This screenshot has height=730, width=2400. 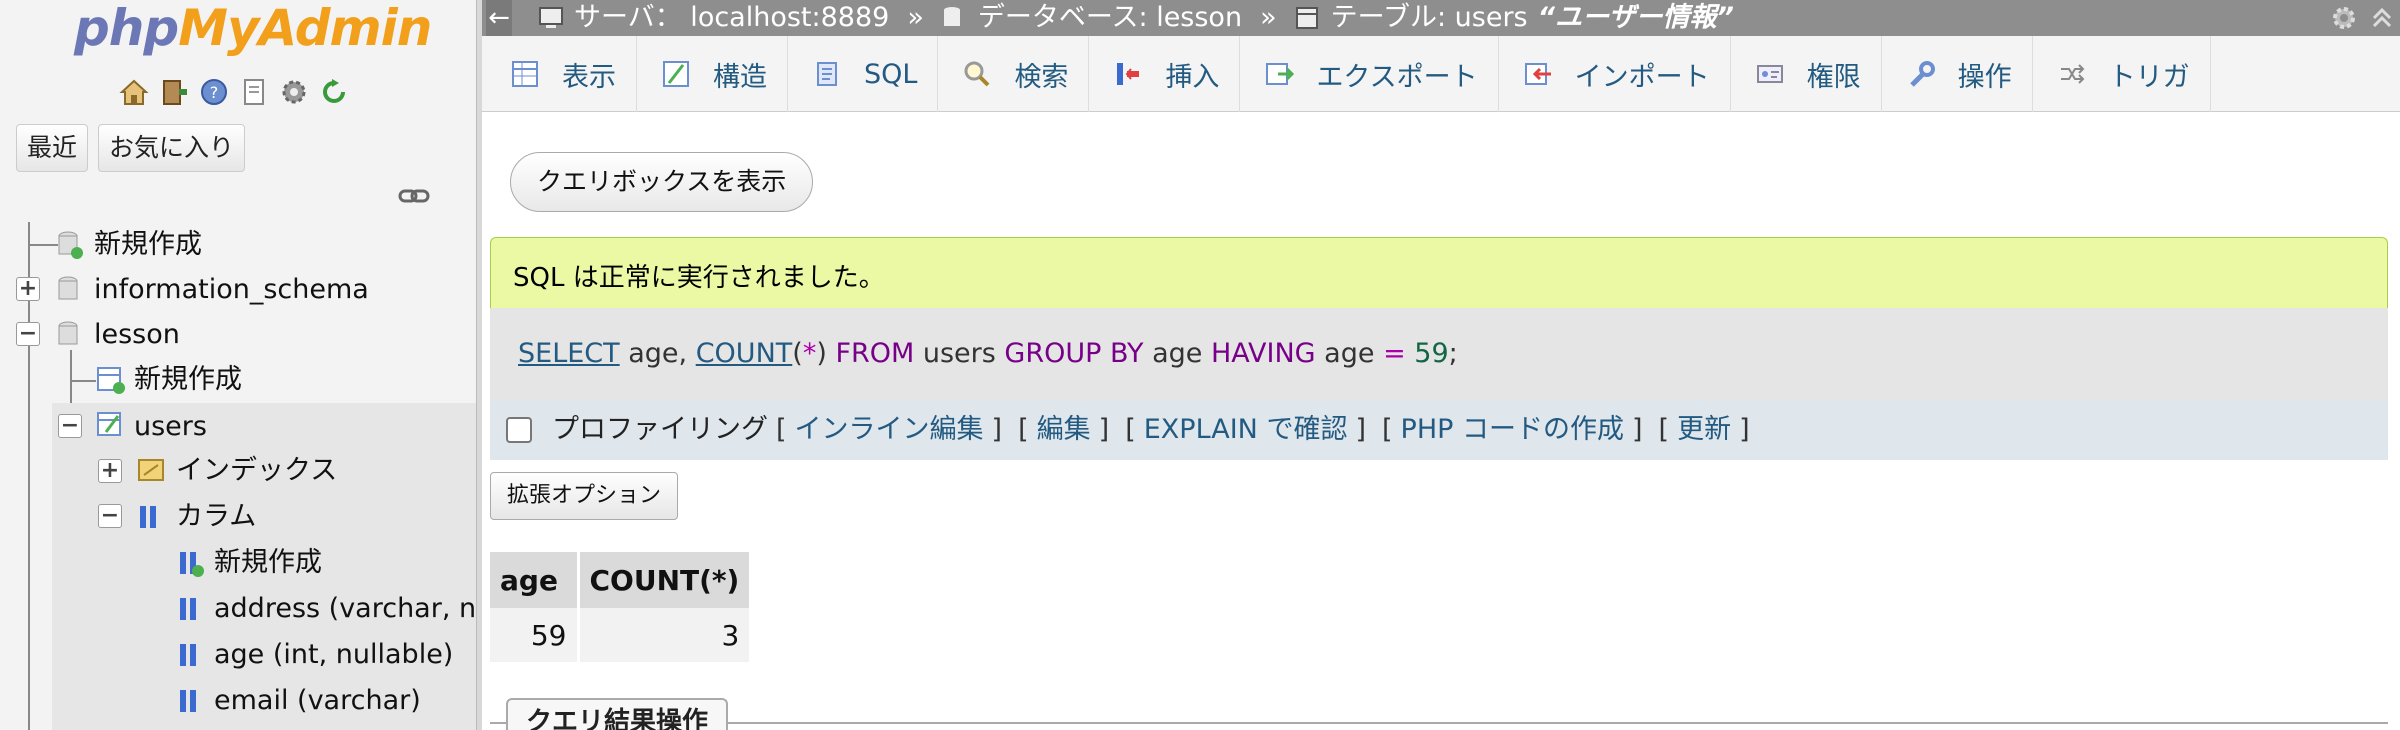 I want to click on column-header-count: COUNT(*), so click(x=665, y=580).